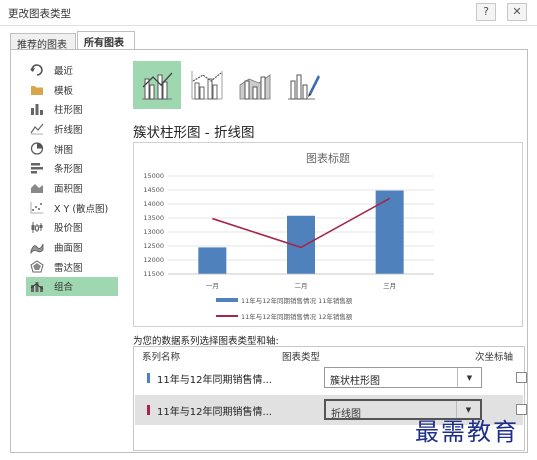 The width and height of the screenshot is (537, 460). I want to click on variant-clustered-column-line, so click(157, 85).